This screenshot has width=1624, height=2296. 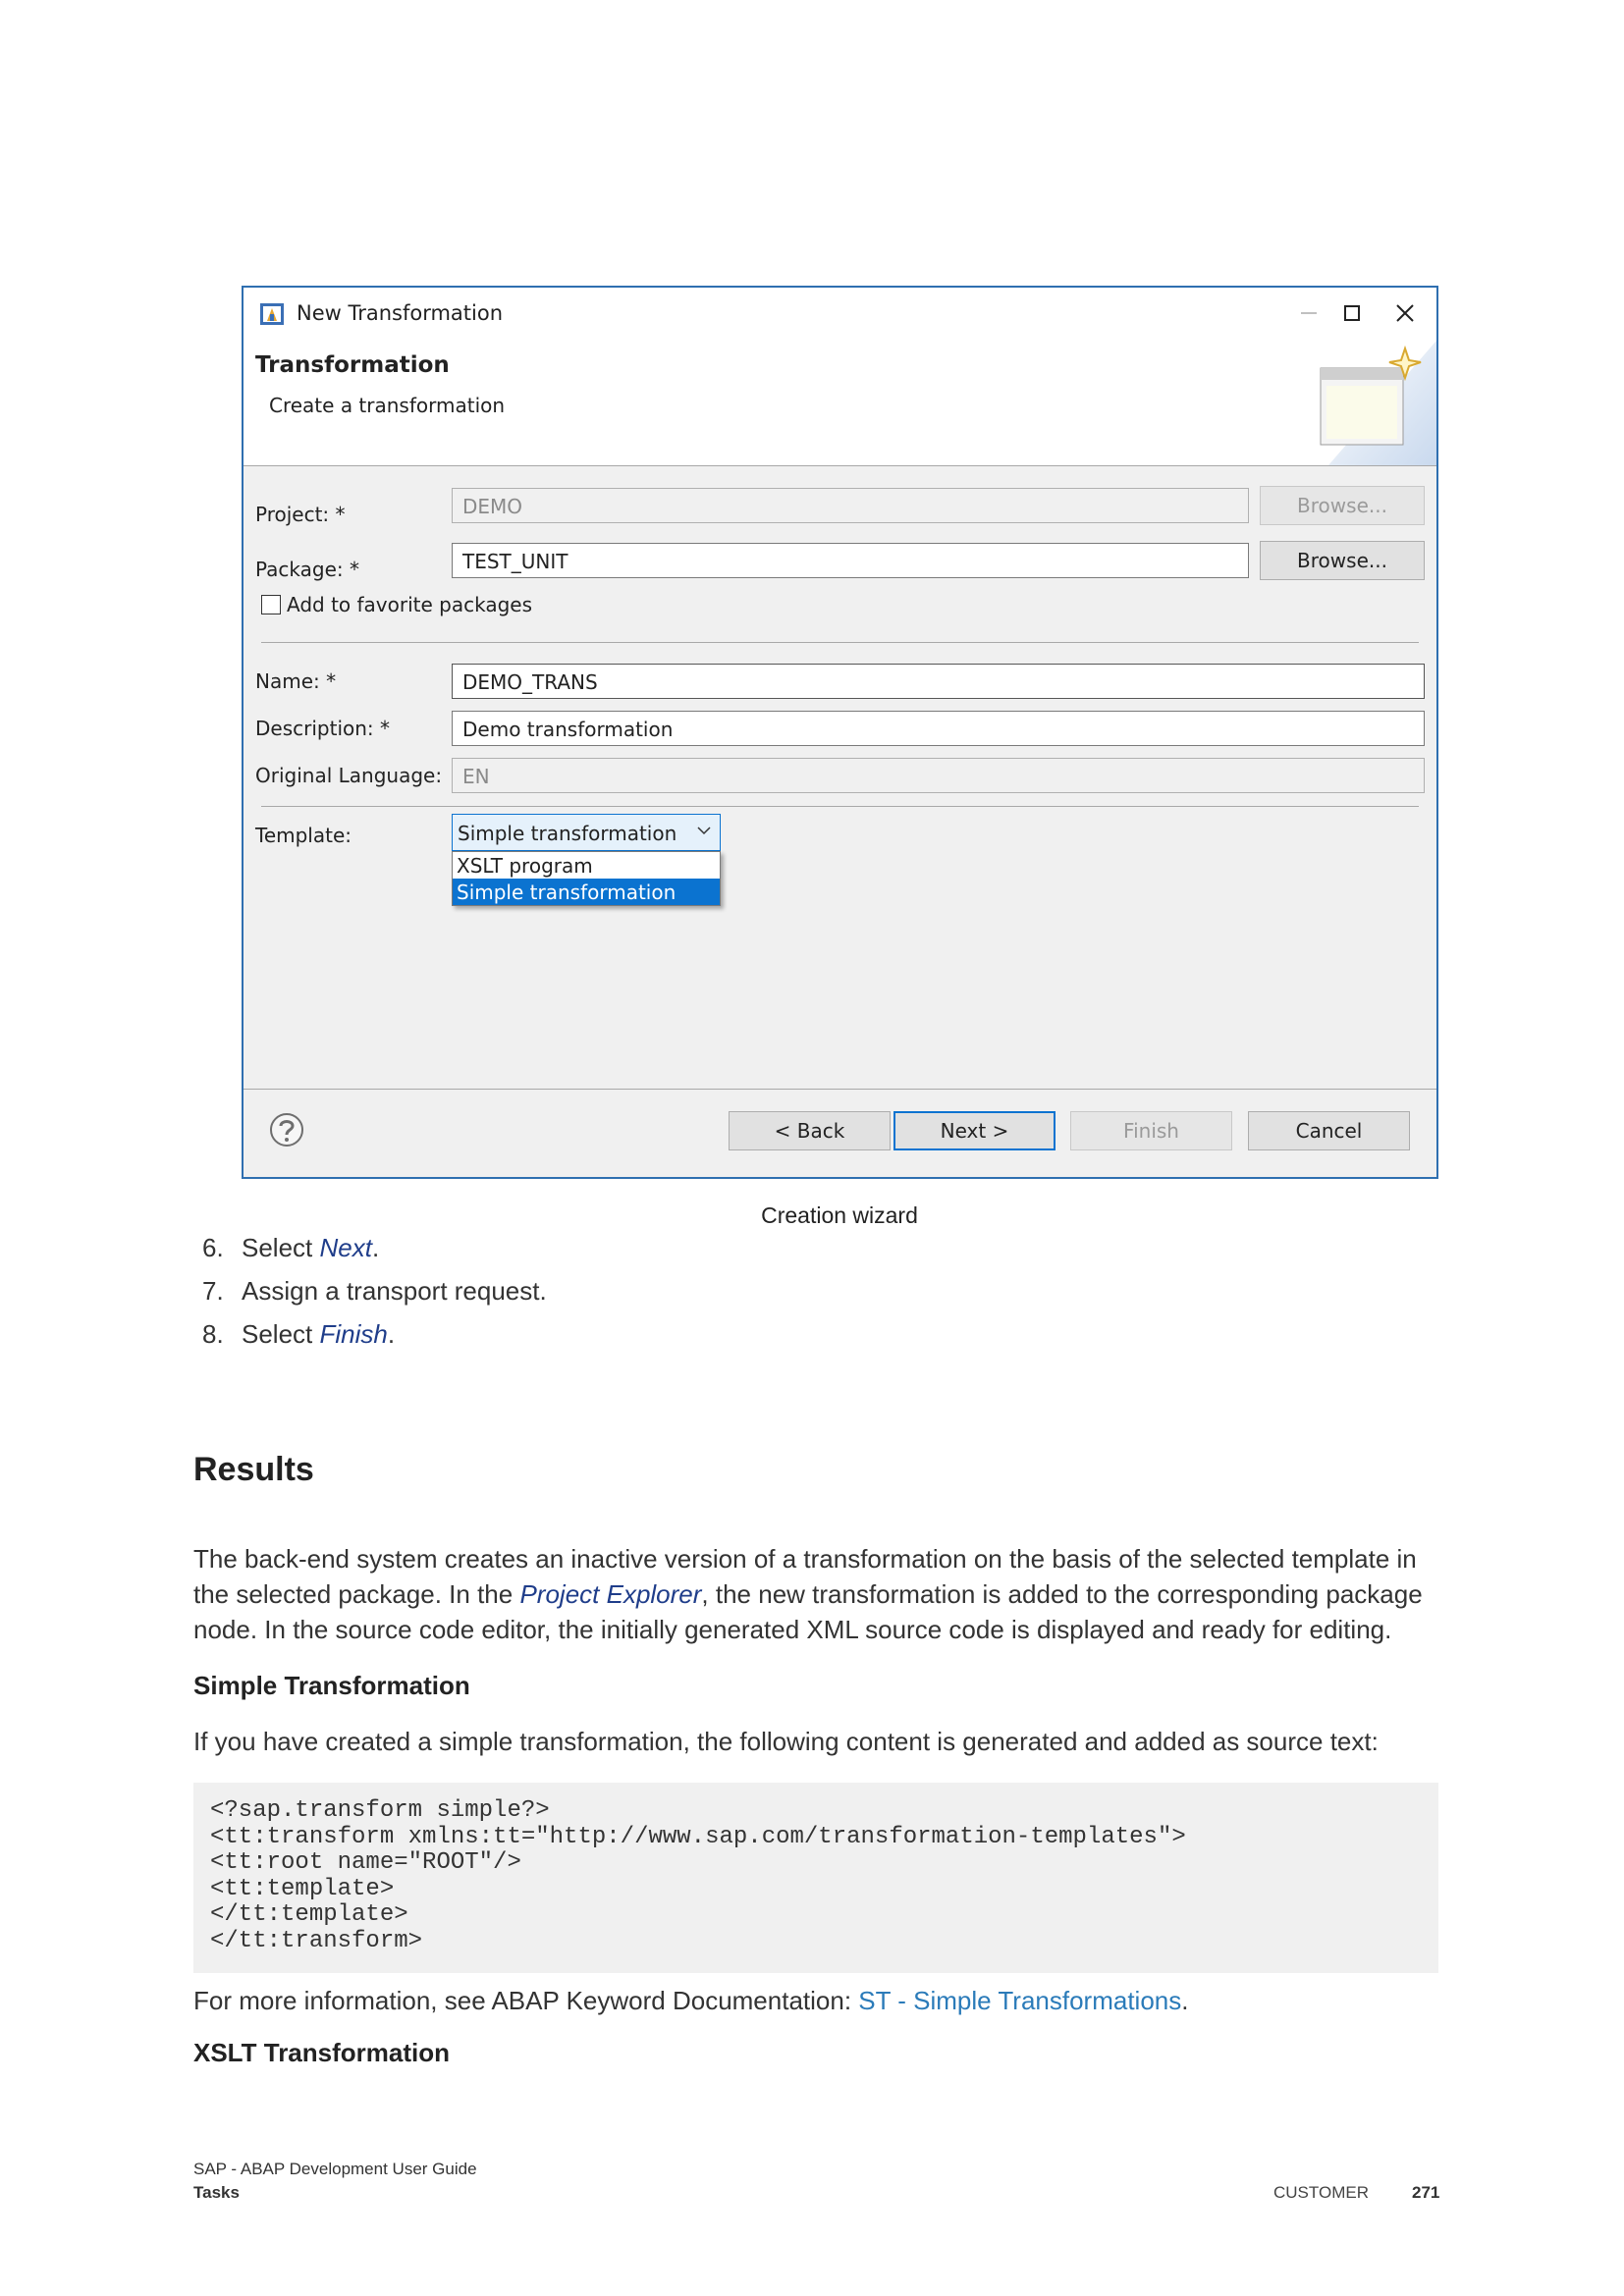 I want to click on footer-guide-title: SAP - ABAP Development User Guide, so click(x=335, y=2169).